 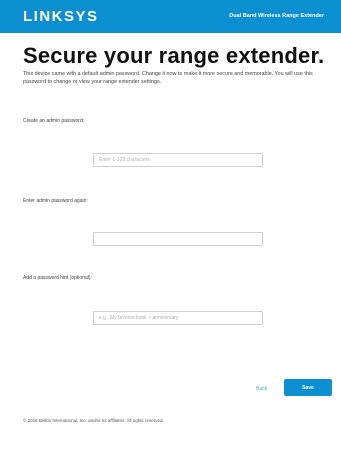 I want to click on linksys-logo: LINKSYS, so click(x=61, y=16).